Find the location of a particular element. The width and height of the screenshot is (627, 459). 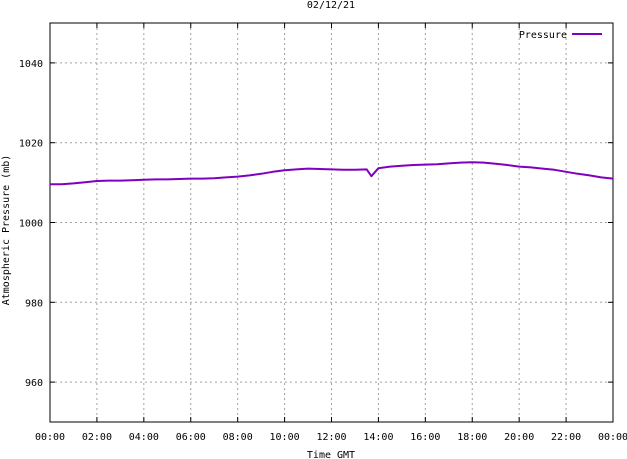

x-tick-label: 18:00 is located at coordinates (472, 437).